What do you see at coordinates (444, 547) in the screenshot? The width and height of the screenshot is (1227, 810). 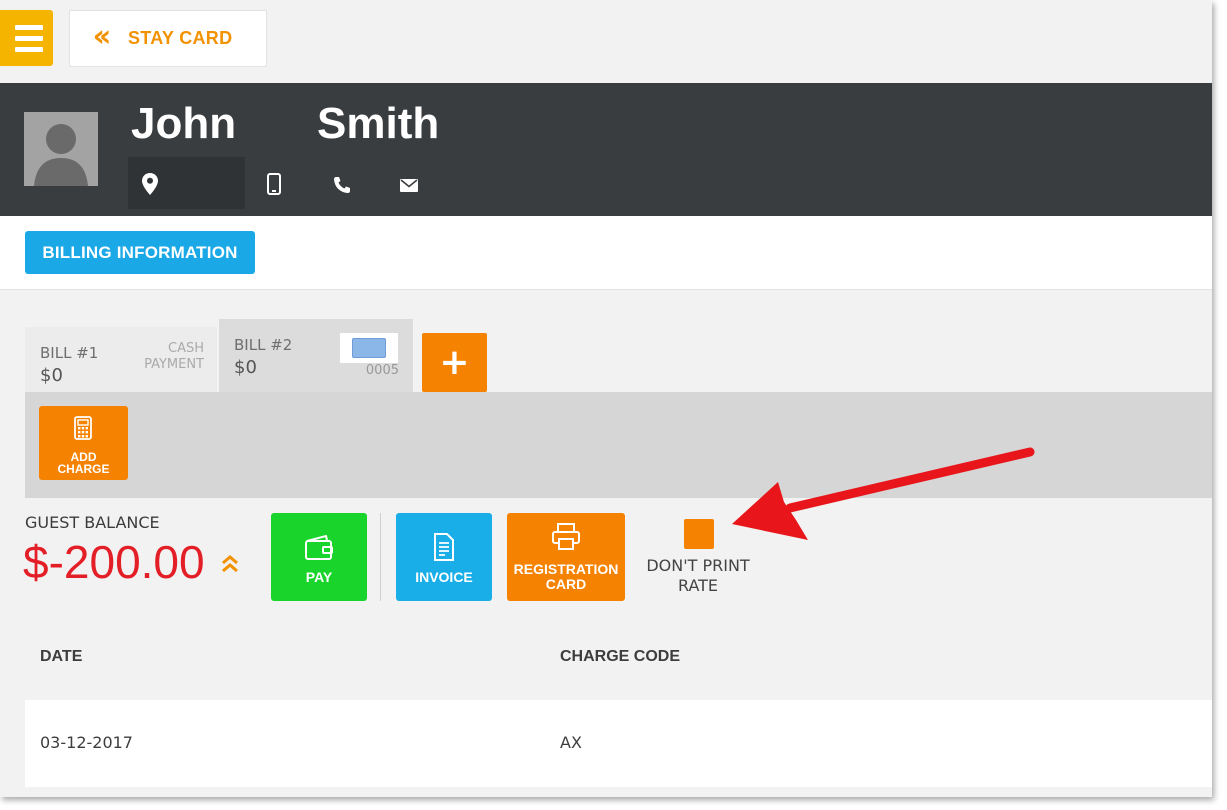 I see `document-icon` at bounding box center [444, 547].